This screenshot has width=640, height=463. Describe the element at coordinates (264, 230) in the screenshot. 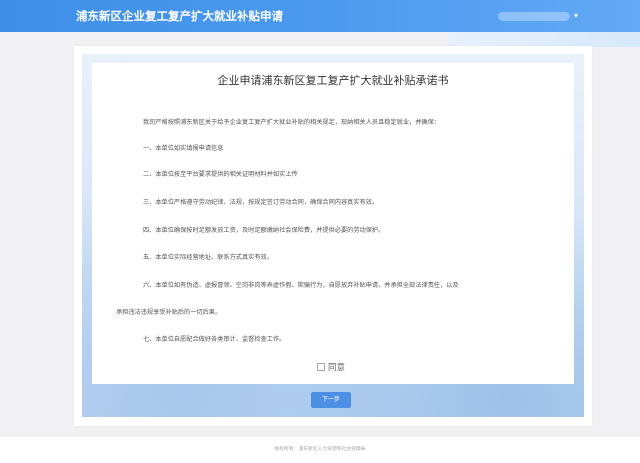

I see `clause-4: 四、本单位确保按时足额发放工资，及时足额缴纳社会保险费，并提供必要的劳动保护。` at that location.